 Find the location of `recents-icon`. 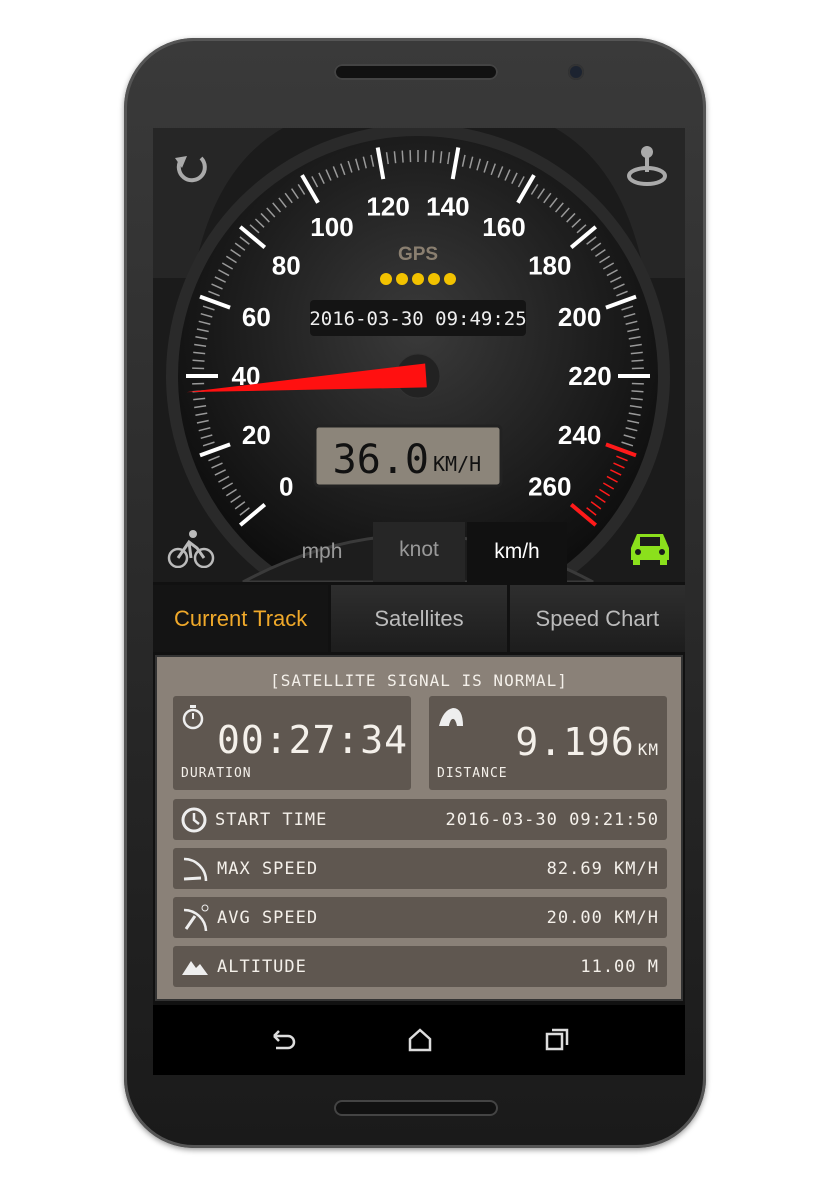

recents-icon is located at coordinates (557, 1040).